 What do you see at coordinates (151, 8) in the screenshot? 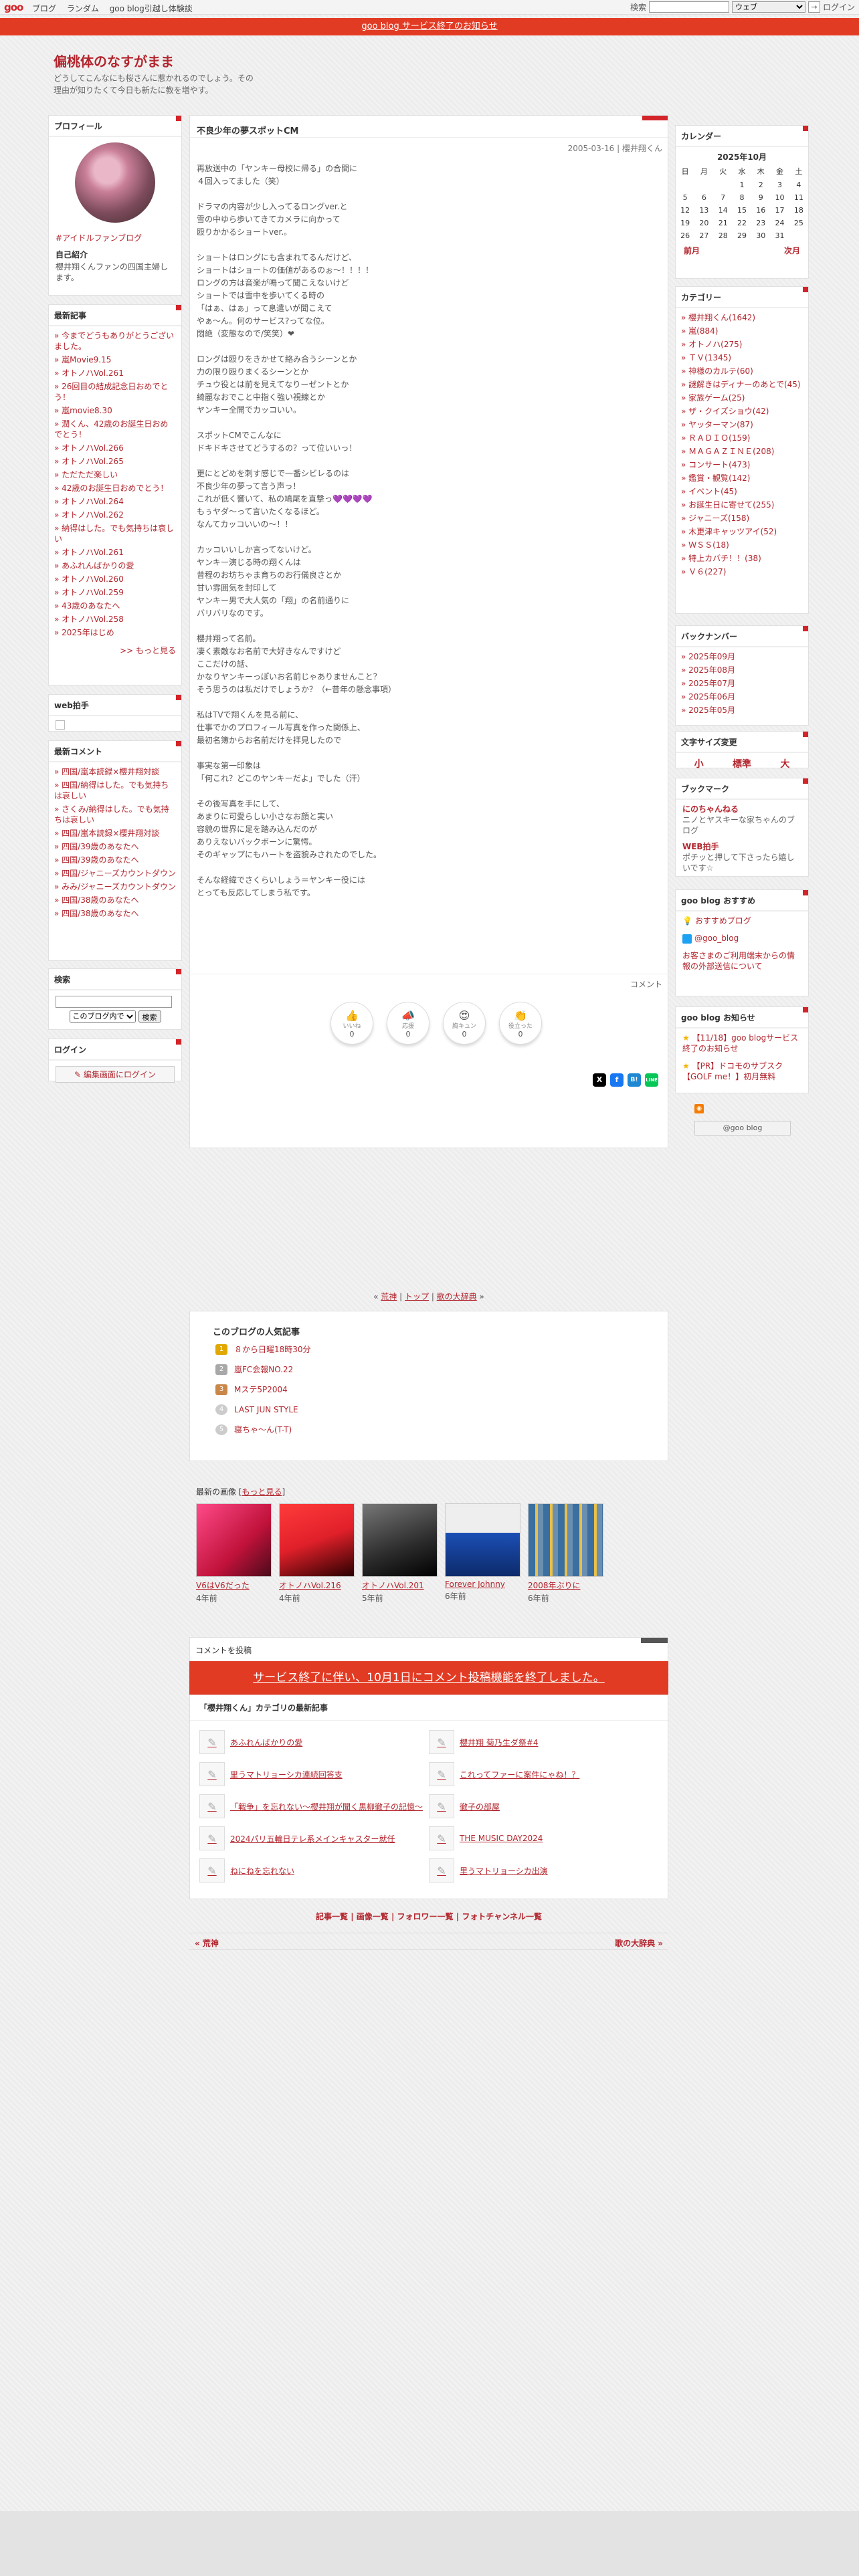
I see `nav-migration: goo blog引越し体験談` at bounding box center [151, 8].